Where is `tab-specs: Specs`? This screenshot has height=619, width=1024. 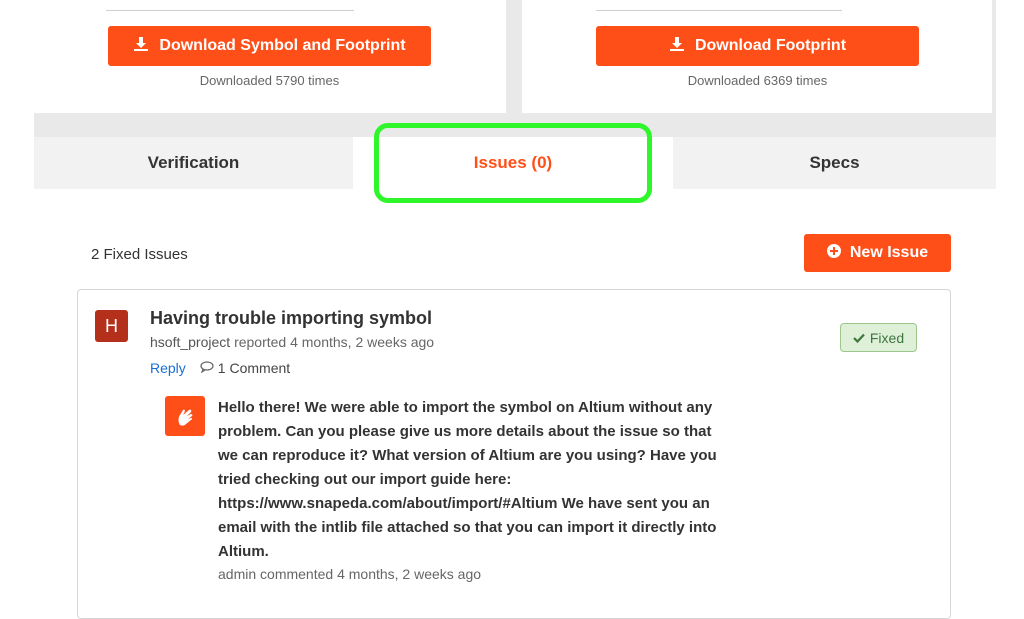
tab-specs: Specs is located at coordinates (834, 163).